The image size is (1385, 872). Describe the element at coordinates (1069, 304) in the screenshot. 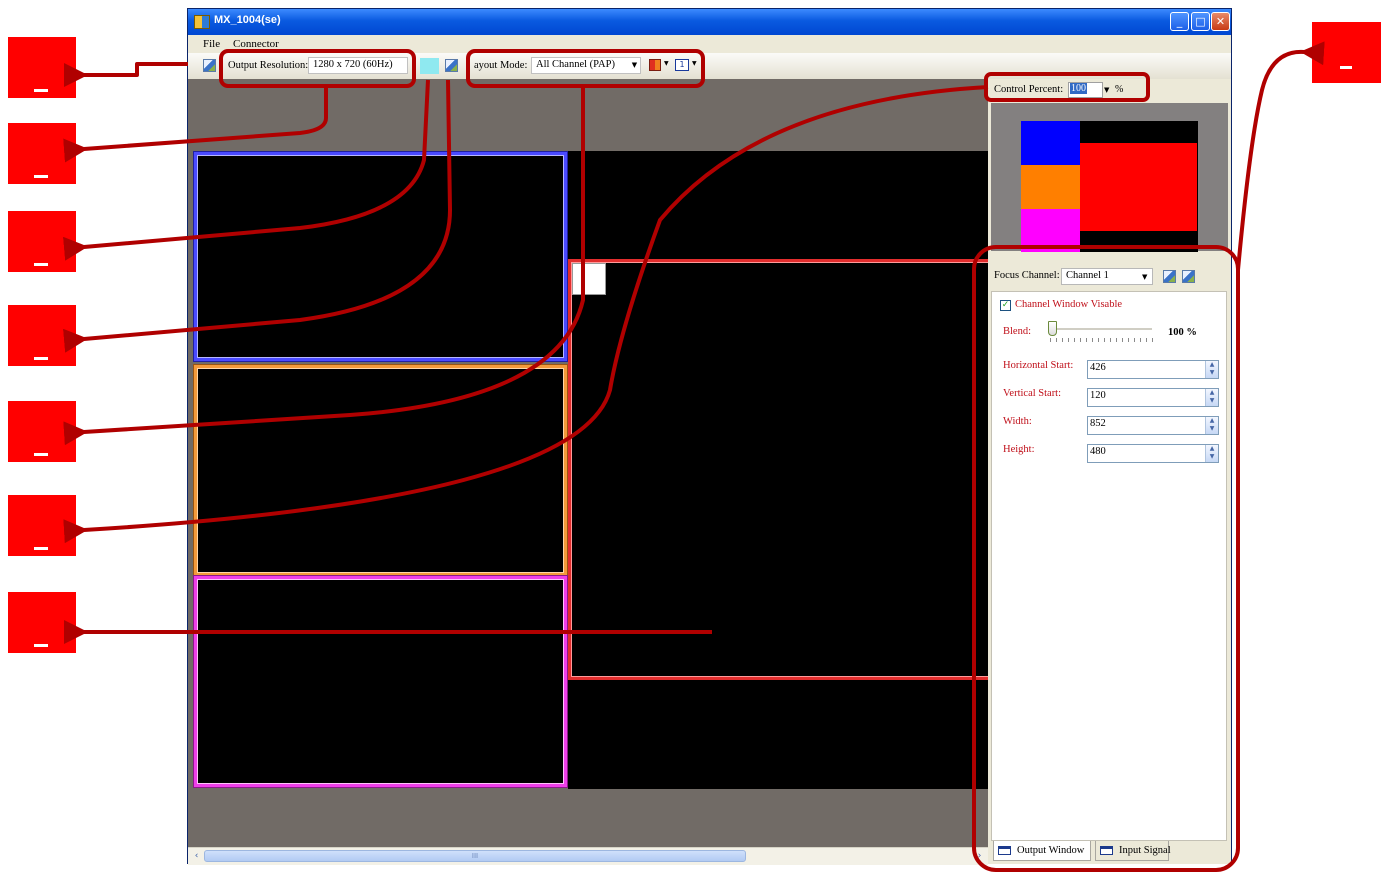

I see `channel-window-visible-label: Channel Window Visable` at that location.